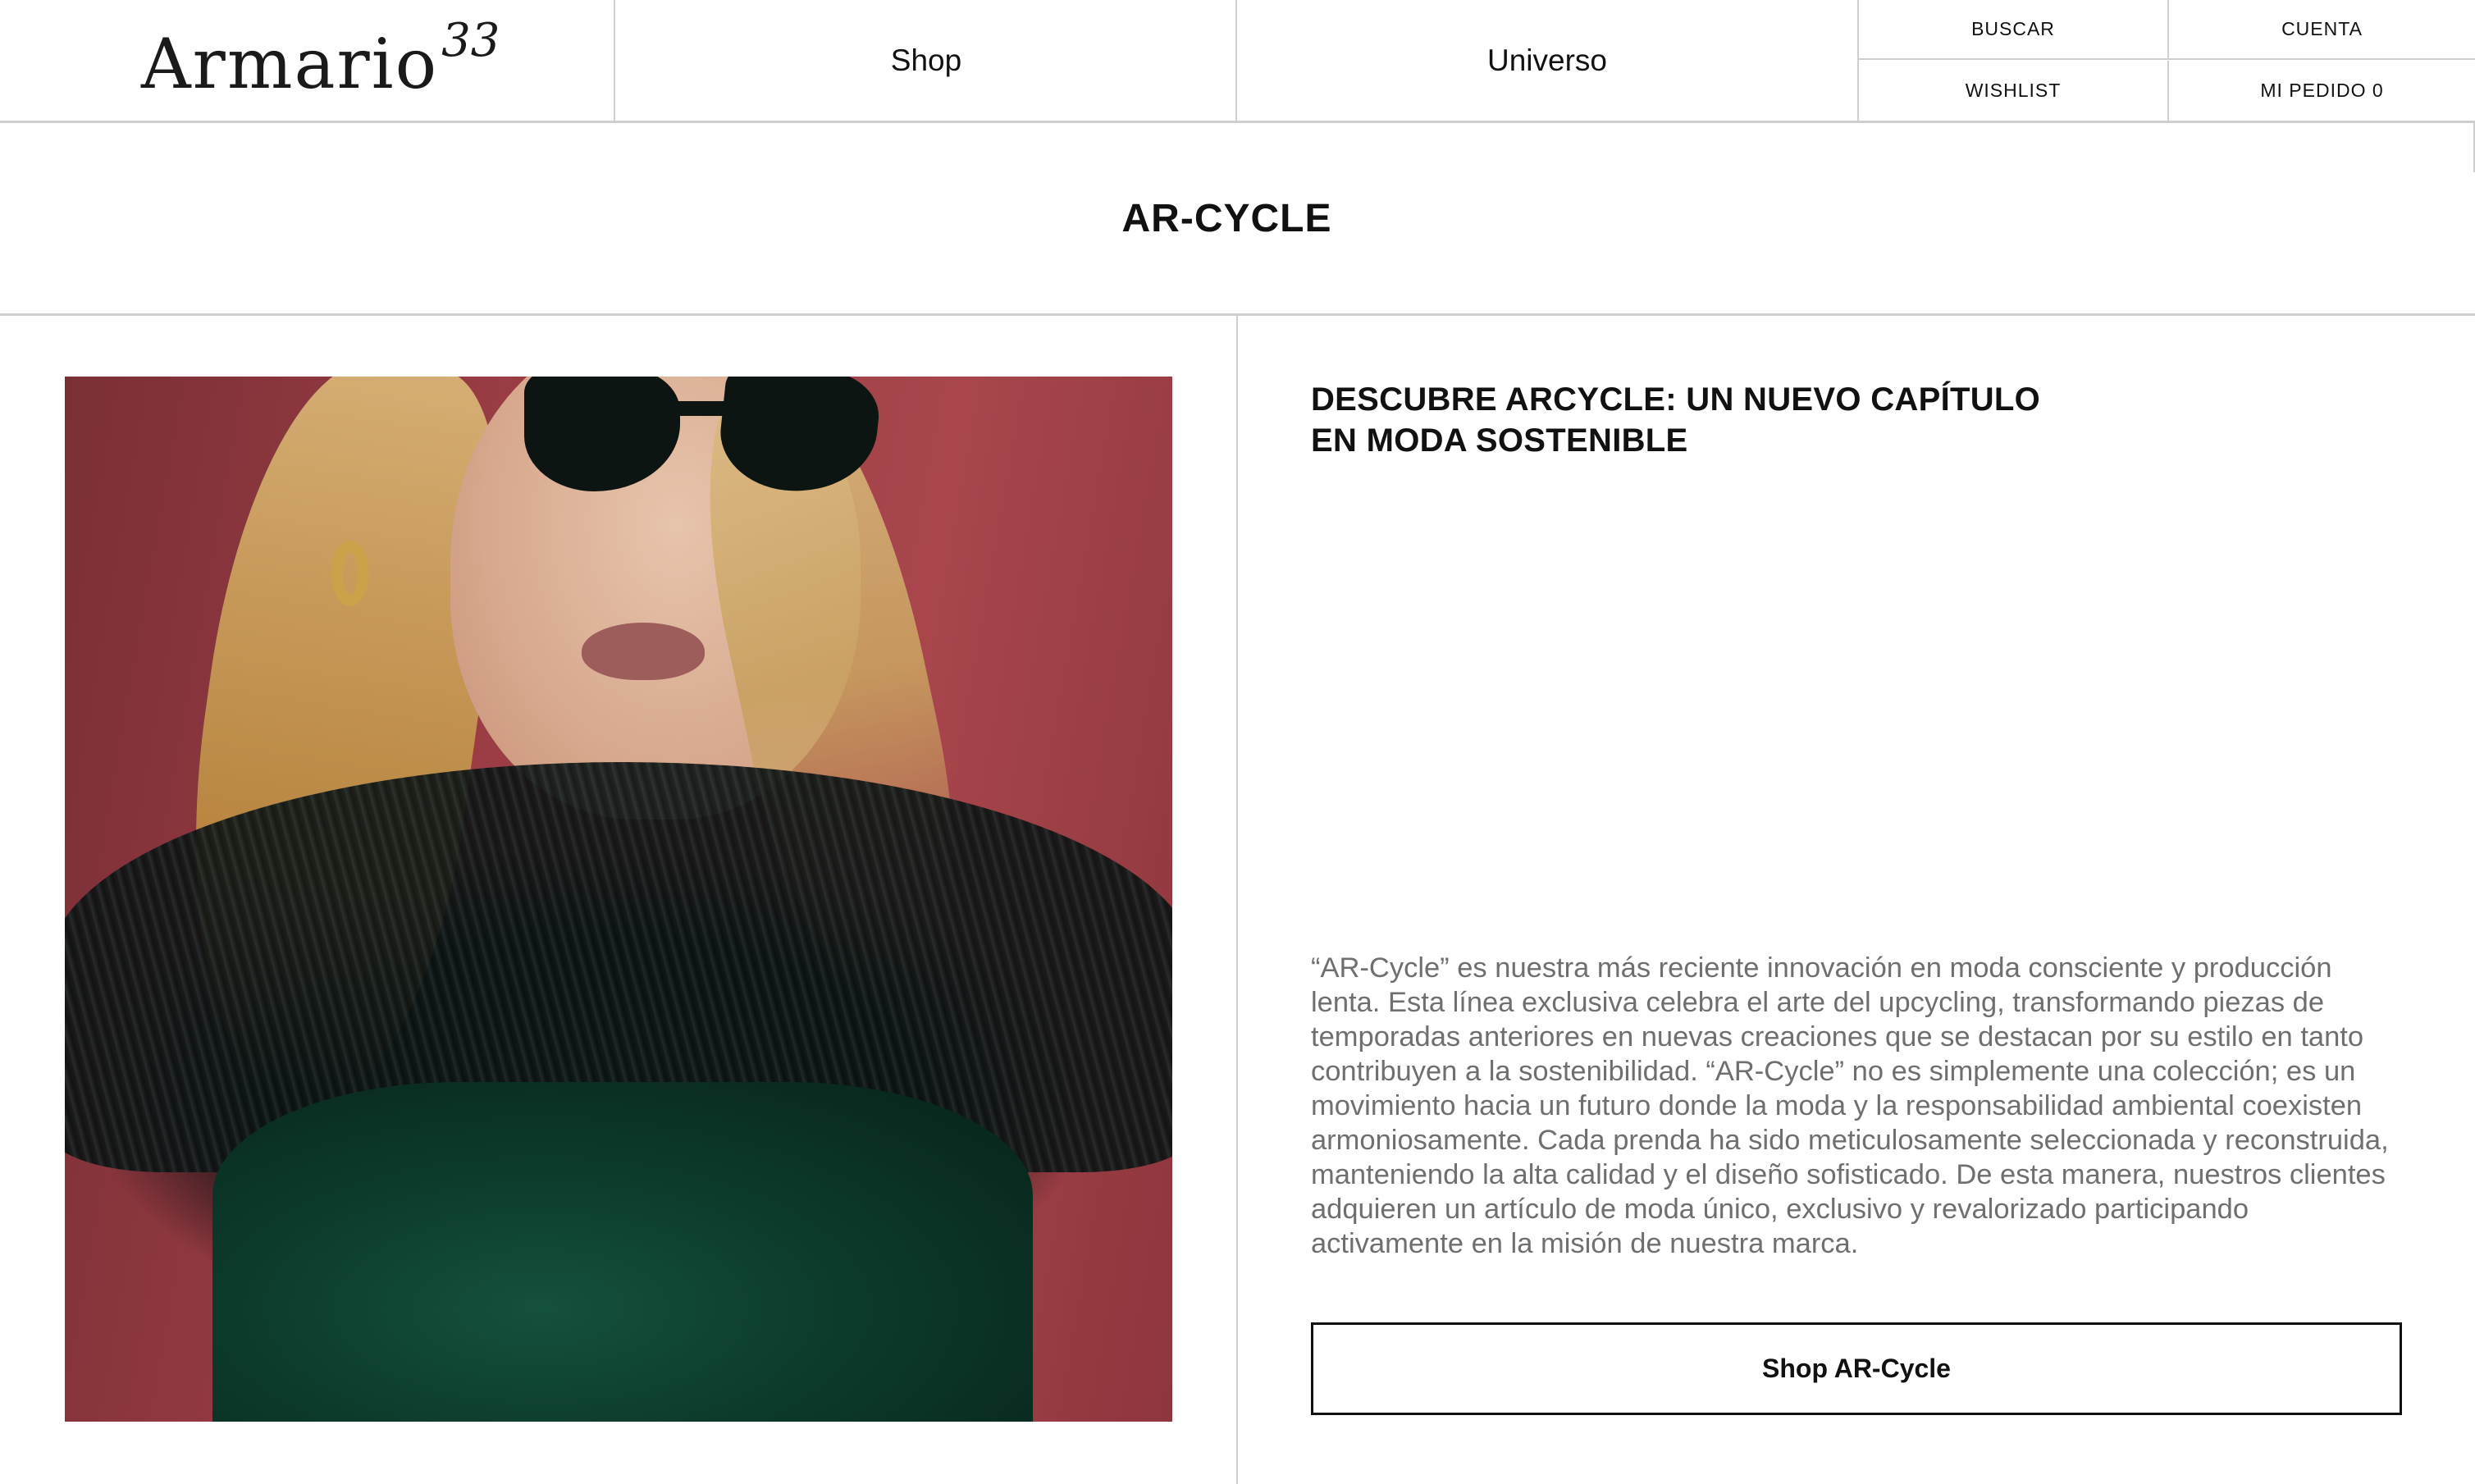  Describe the element at coordinates (699, 408) in the screenshot. I see `image-glasses-bridge` at that location.